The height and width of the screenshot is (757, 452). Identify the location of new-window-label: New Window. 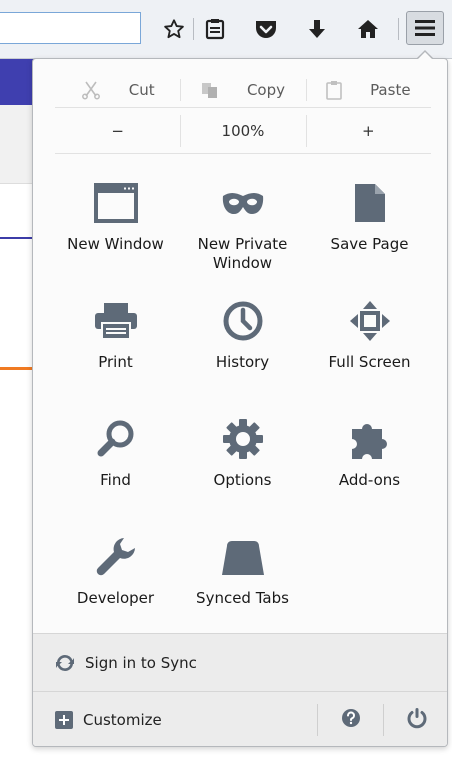
(115, 244).